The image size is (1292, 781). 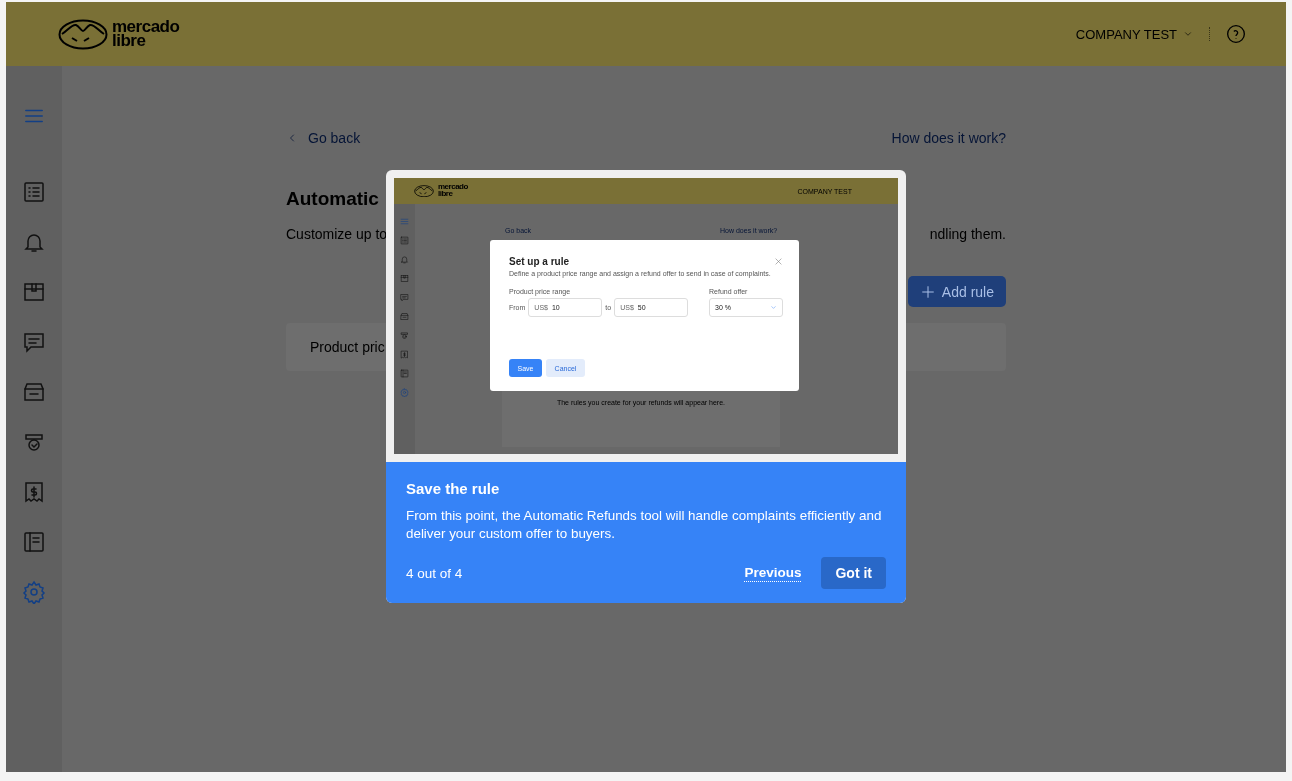 What do you see at coordinates (404, 373) in the screenshot?
I see `book-icon` at bounding box center [404, 373].